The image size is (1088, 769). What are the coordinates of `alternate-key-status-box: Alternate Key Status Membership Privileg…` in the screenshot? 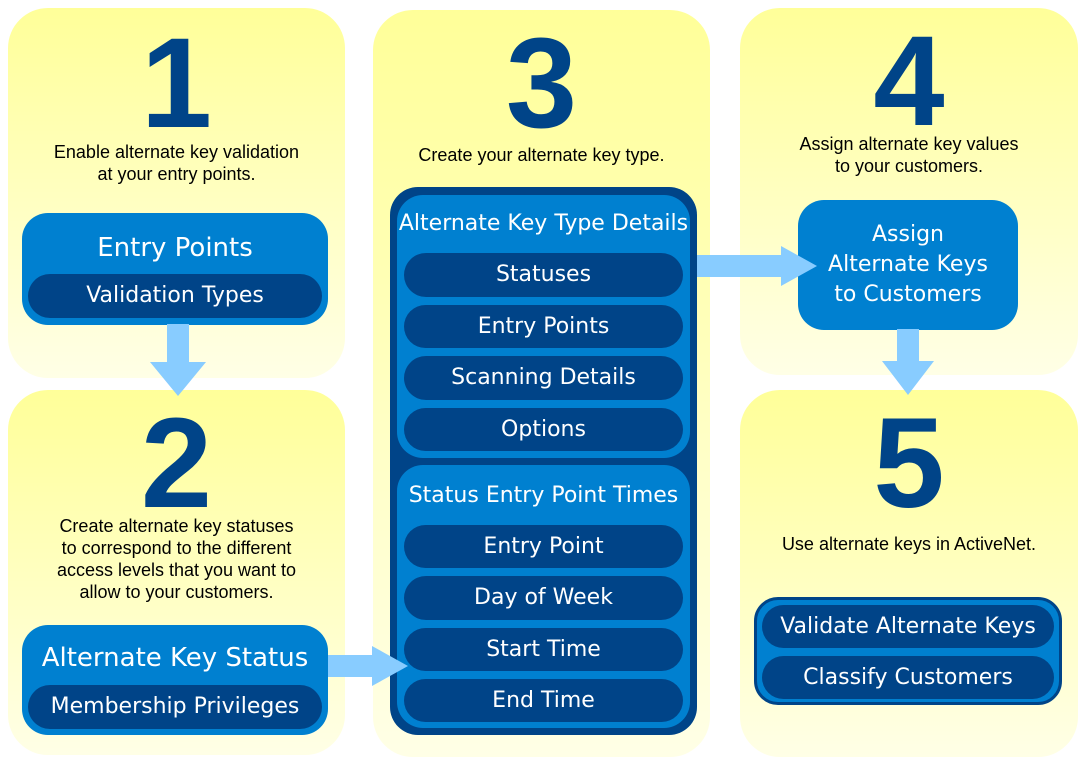 It's located at (175, 680).